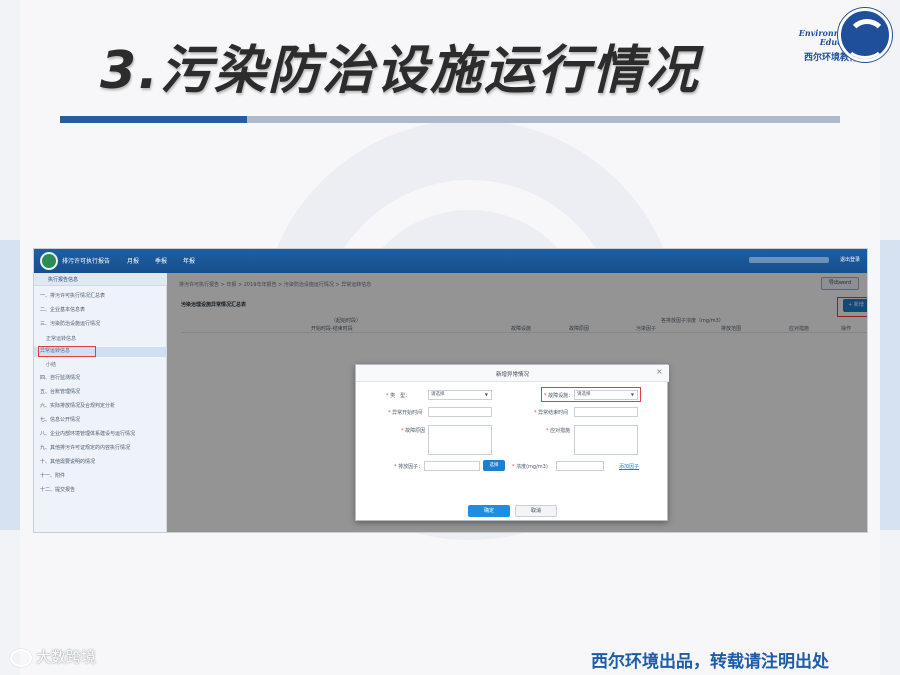 Image resolution: width=900 pixels, height=675 pixels. What do you see at coordinates (536, 511) in the screenshot?
I see `cancel-button: 取消` at bounding box center [536, 511].